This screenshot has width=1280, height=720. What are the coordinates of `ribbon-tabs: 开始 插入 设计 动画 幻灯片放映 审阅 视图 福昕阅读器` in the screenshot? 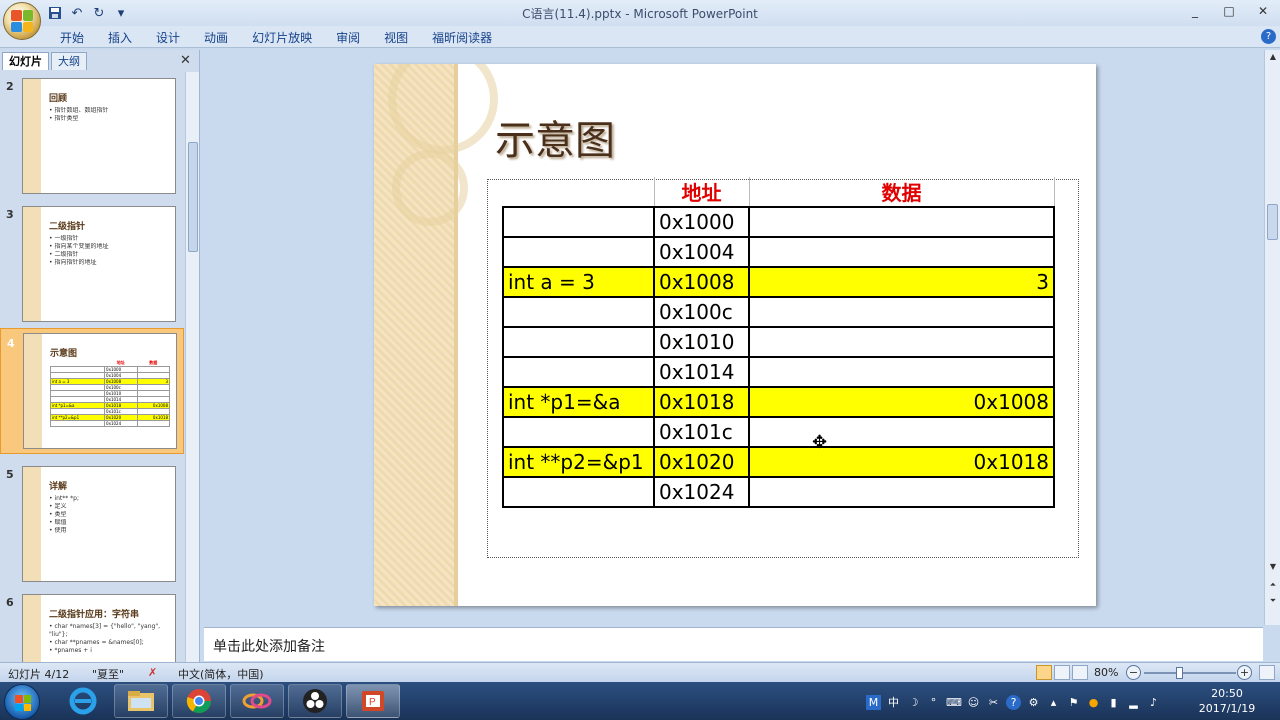 It's located at (276, 38).